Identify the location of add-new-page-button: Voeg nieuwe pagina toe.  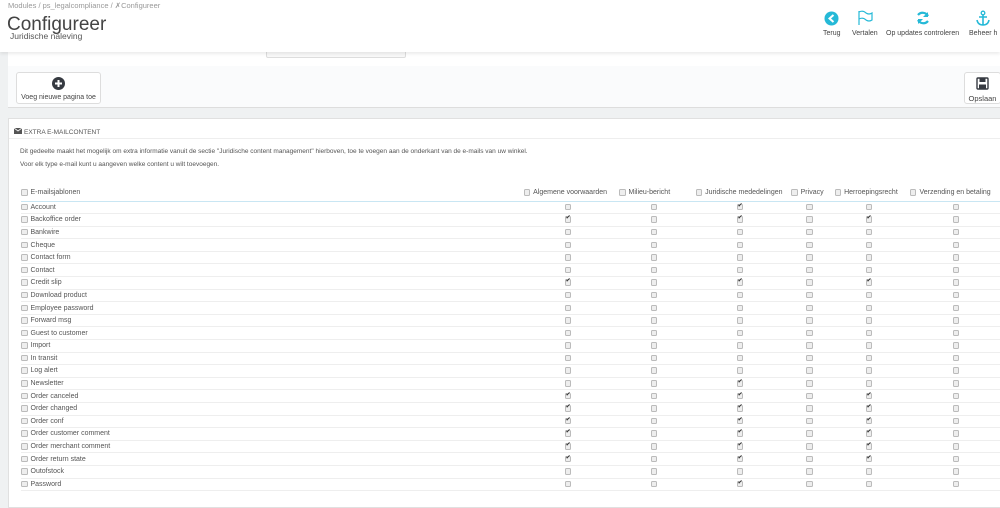
(58, 88).